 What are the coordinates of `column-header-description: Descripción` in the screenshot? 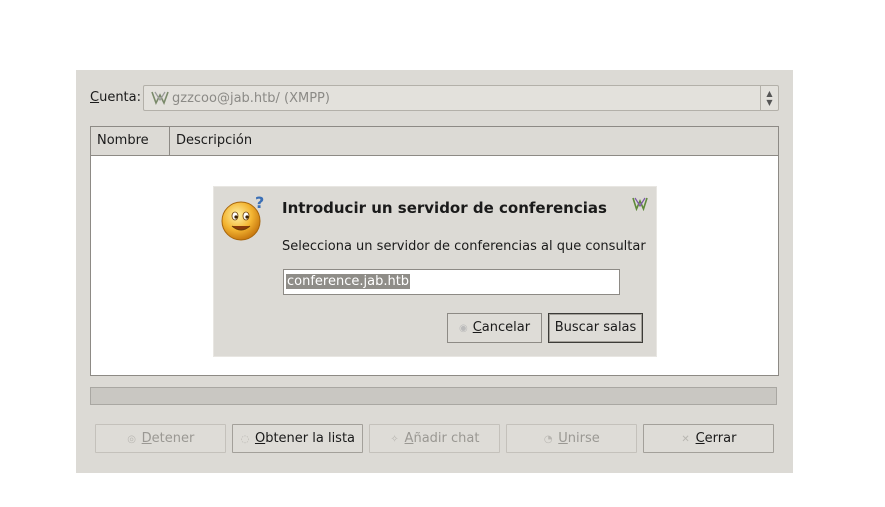 It's located at (474, 141).